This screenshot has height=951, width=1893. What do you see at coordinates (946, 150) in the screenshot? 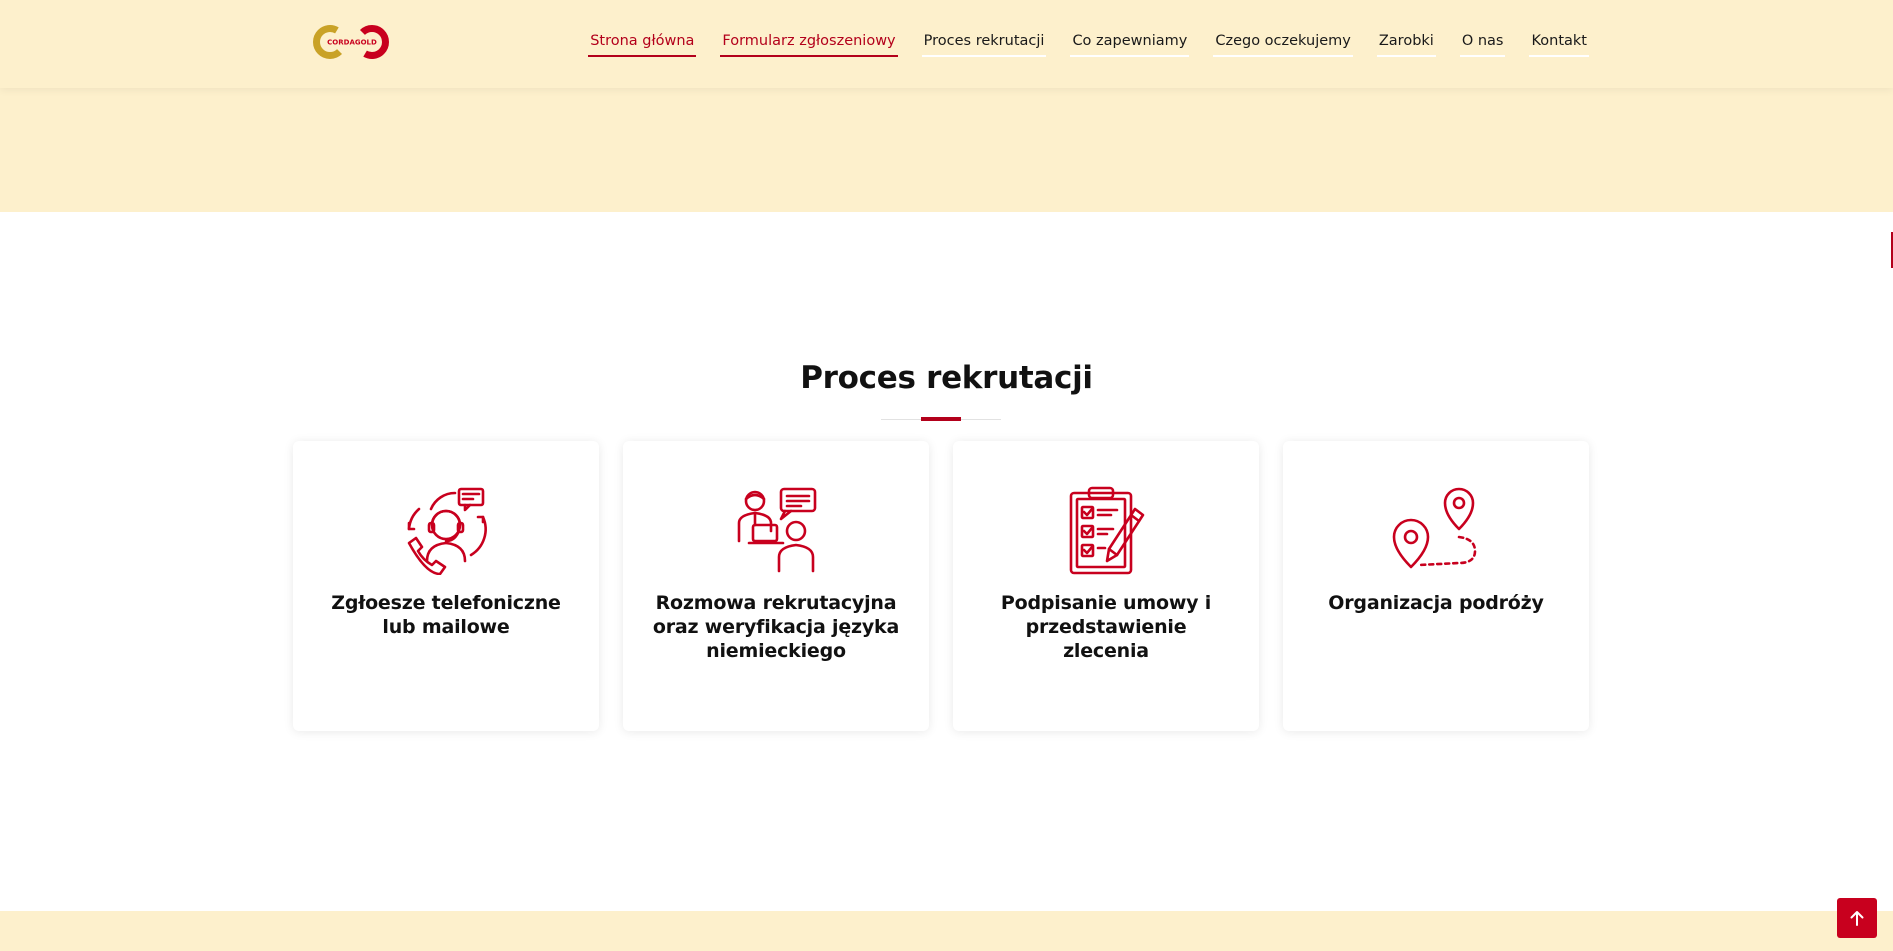
I see `hero-banner` at bounding box center [946, 150].